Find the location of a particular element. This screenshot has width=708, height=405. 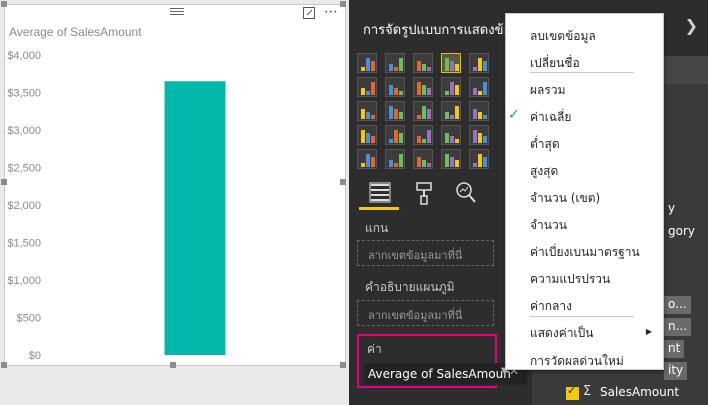

focus-mode-icon is located at coordinates (309, 13).